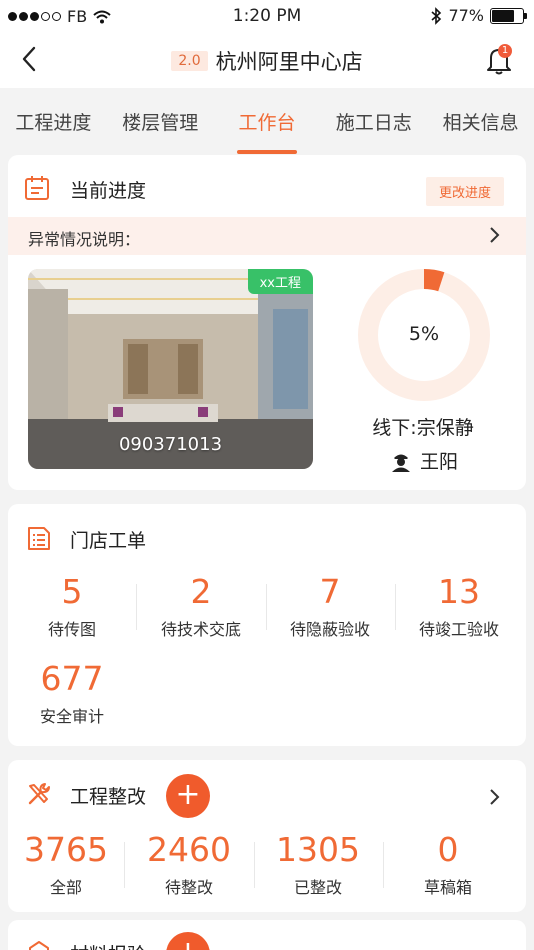 The width and height of the screenshot is (534, 950). I want to click on photo-code: 090371013, so click(170, 444).